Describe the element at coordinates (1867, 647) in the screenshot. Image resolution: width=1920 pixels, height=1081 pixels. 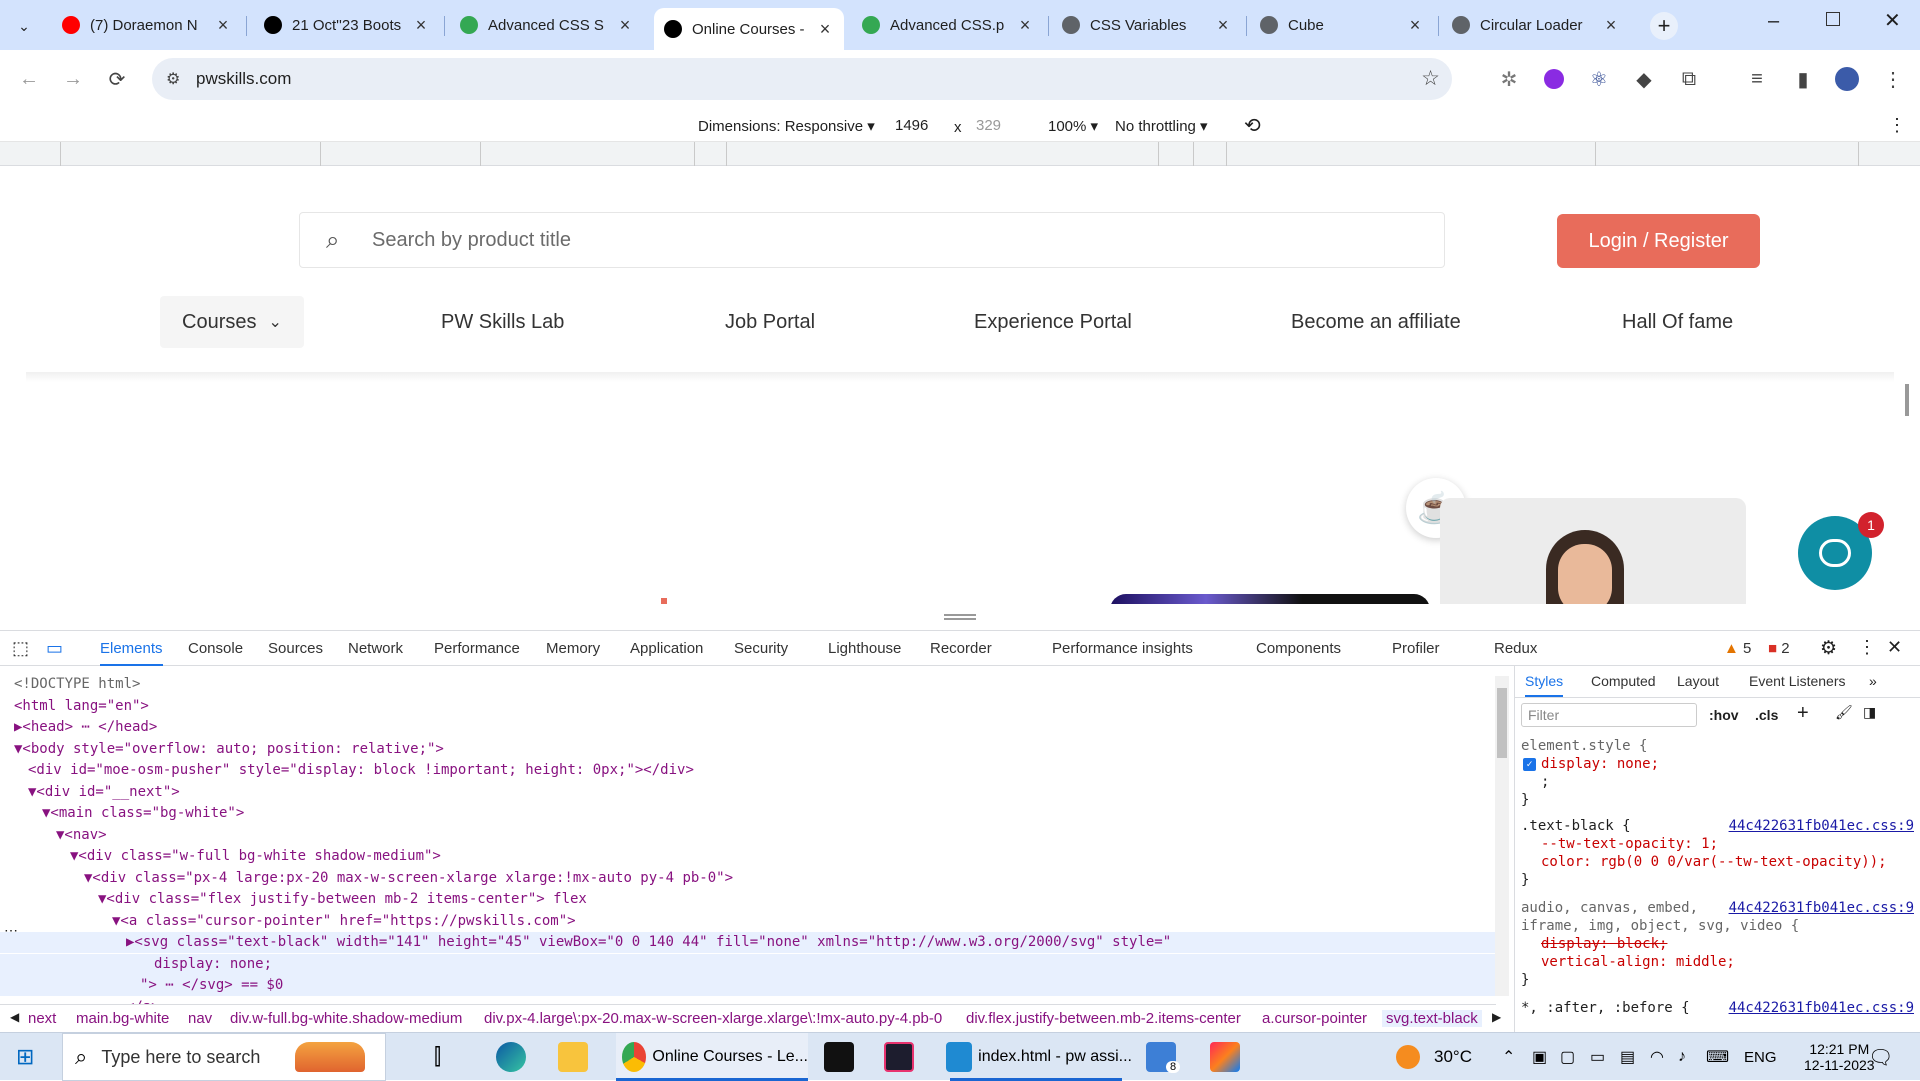
I see `devtools-menu-icon: ⋮` at that location.